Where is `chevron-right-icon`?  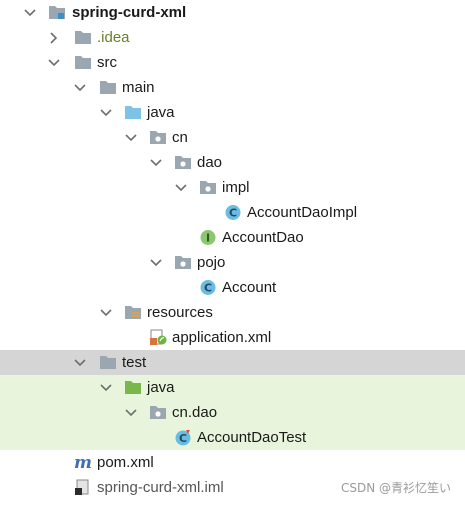
chevron-right-icon is located at coordinates (54, 37).